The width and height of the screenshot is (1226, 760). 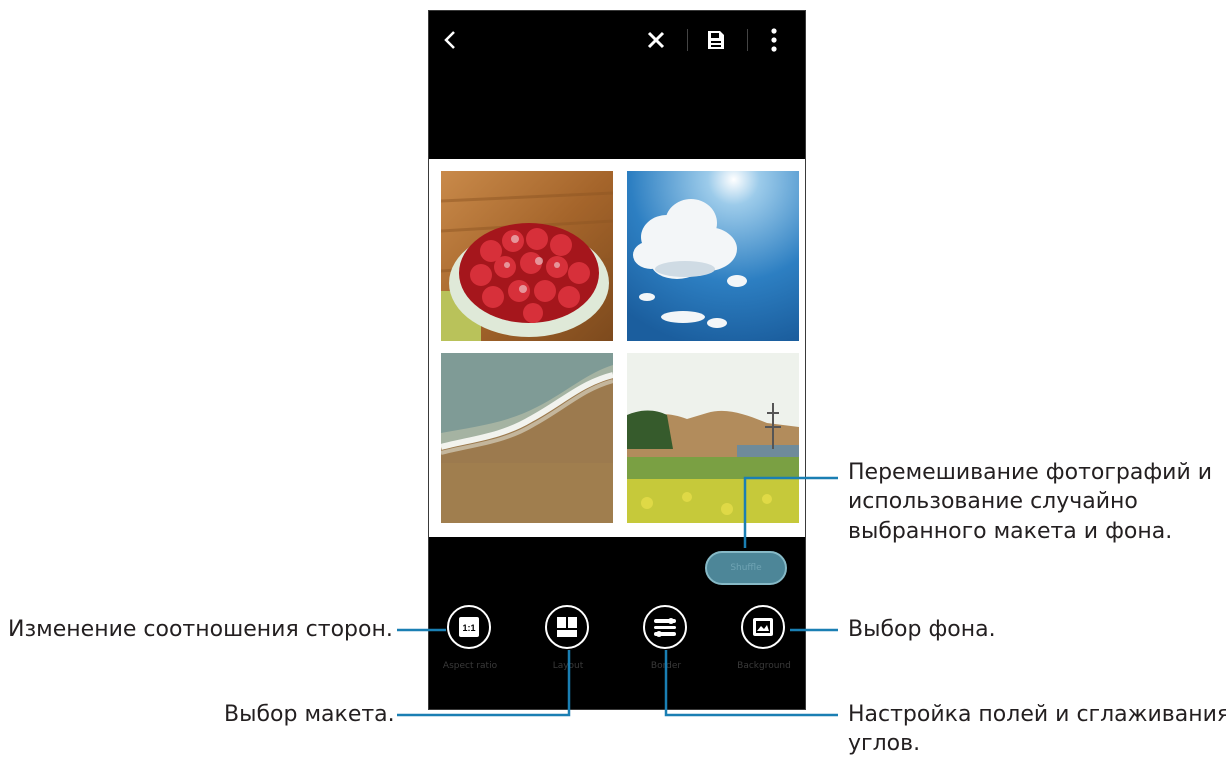 What do you see at coordinates (1030, 472) in the screenshot?
I see `shuffle-annotation-line1: Перемешивание фотографий и` at bounding box center [1030, 472].